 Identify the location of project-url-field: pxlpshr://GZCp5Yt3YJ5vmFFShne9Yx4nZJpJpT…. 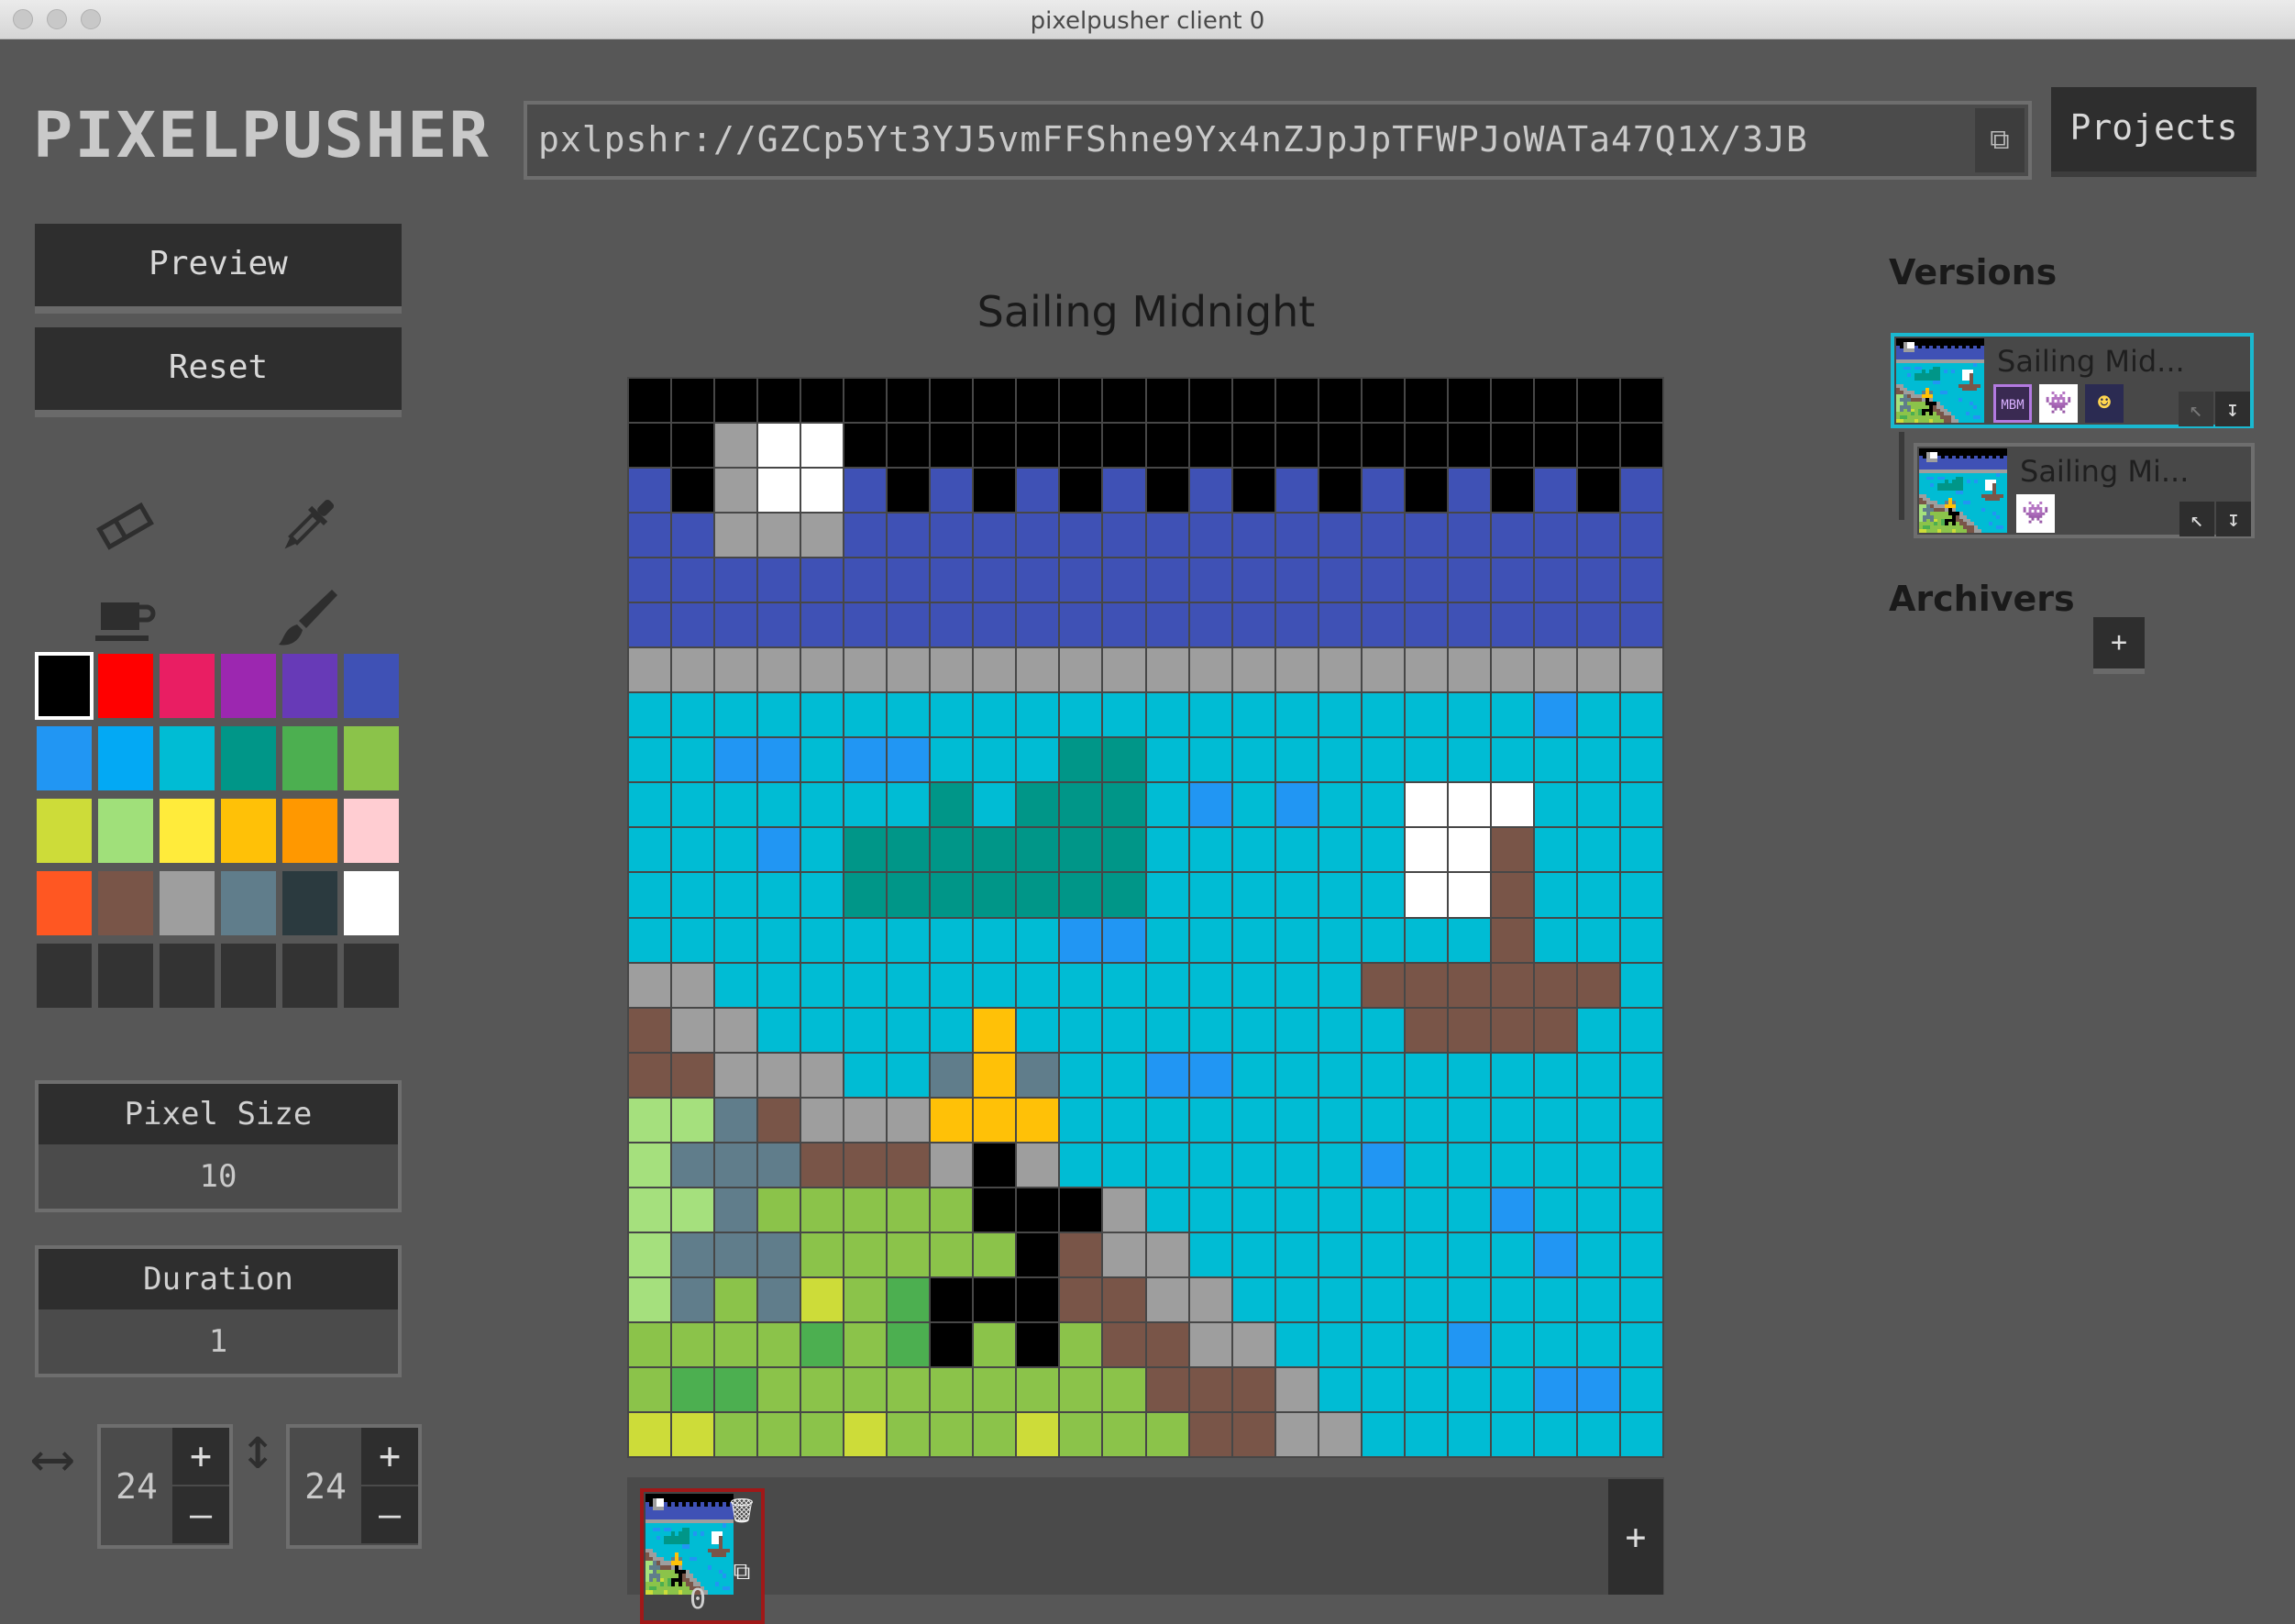
(1278, 140).